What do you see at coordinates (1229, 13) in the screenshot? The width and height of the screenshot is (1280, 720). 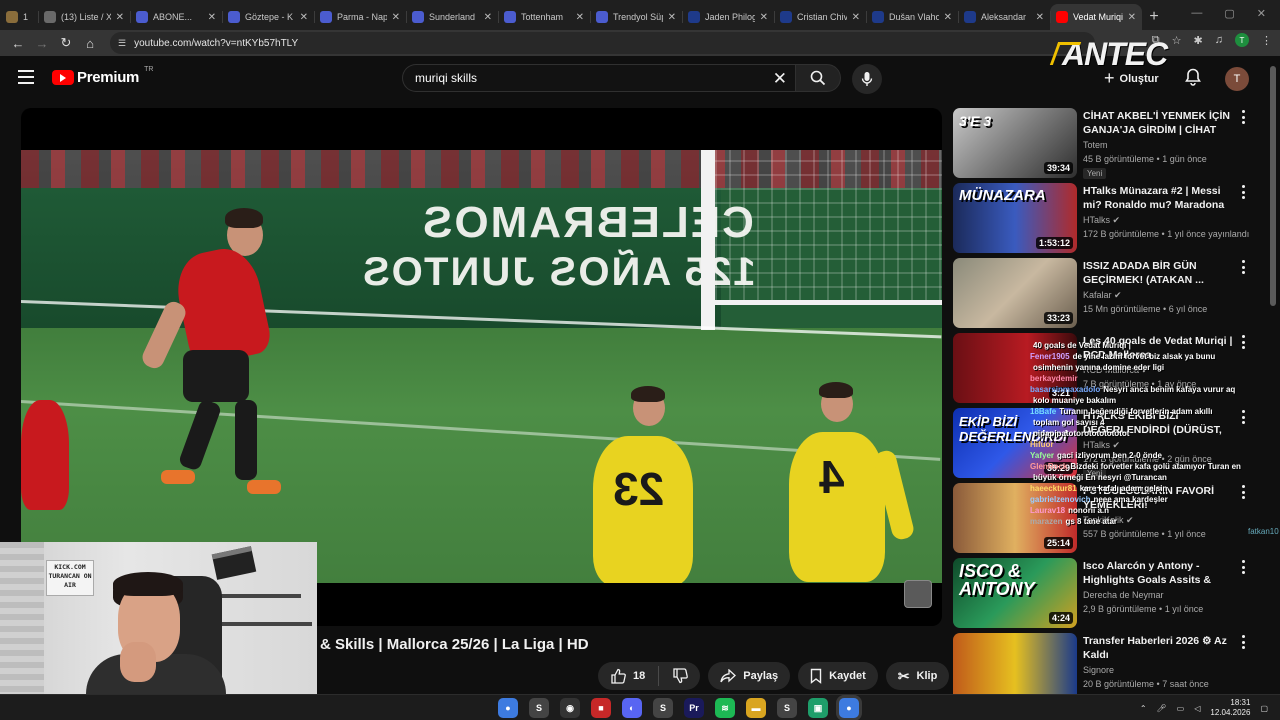 I see `maximize-icon: ▢` at bounding box center [1229, 13].